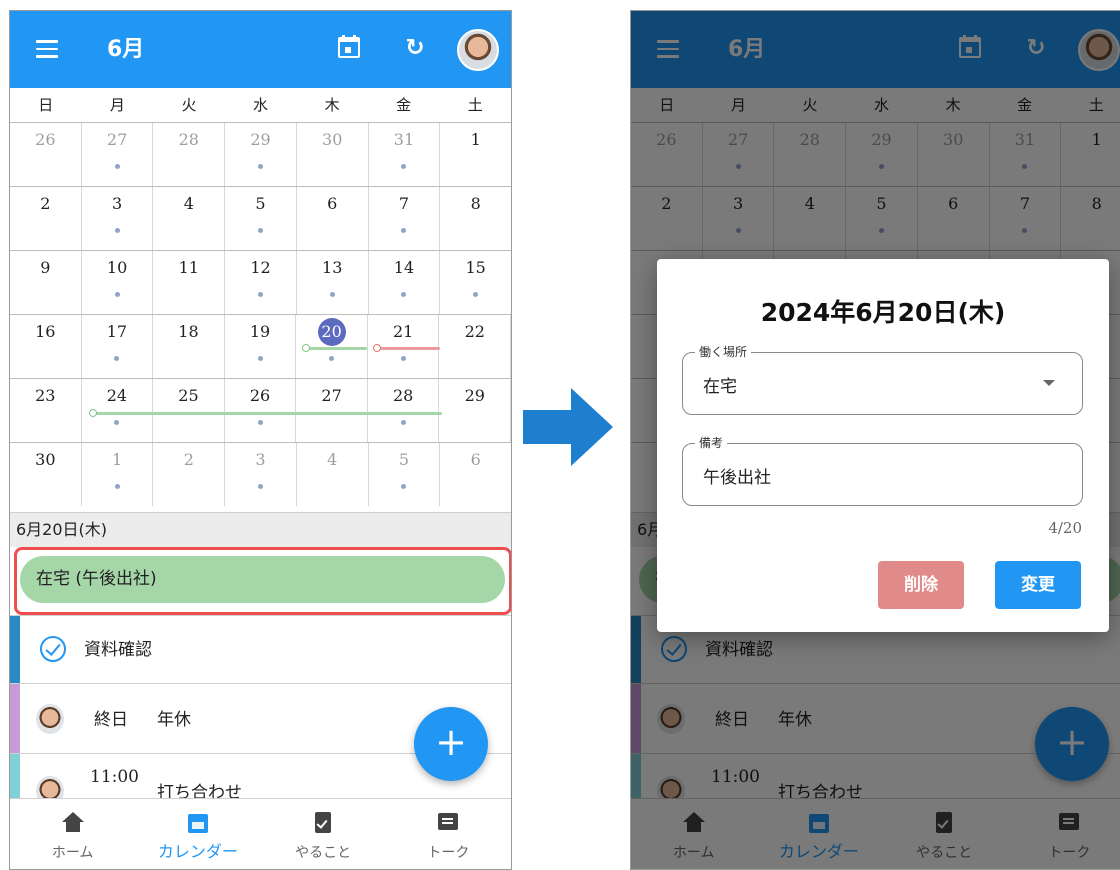  Describe the element at coordinates (448, 834) in the screenshot. I see `tab-talk: トーク` at that location.